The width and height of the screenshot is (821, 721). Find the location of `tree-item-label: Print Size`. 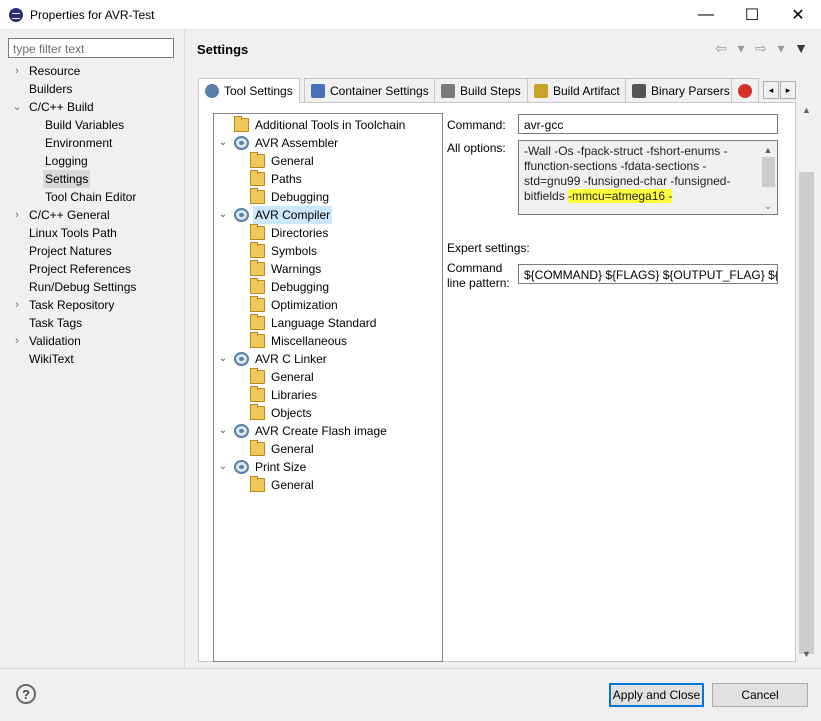

tree-item-label: Print Size is located at coordinates (281, 467).